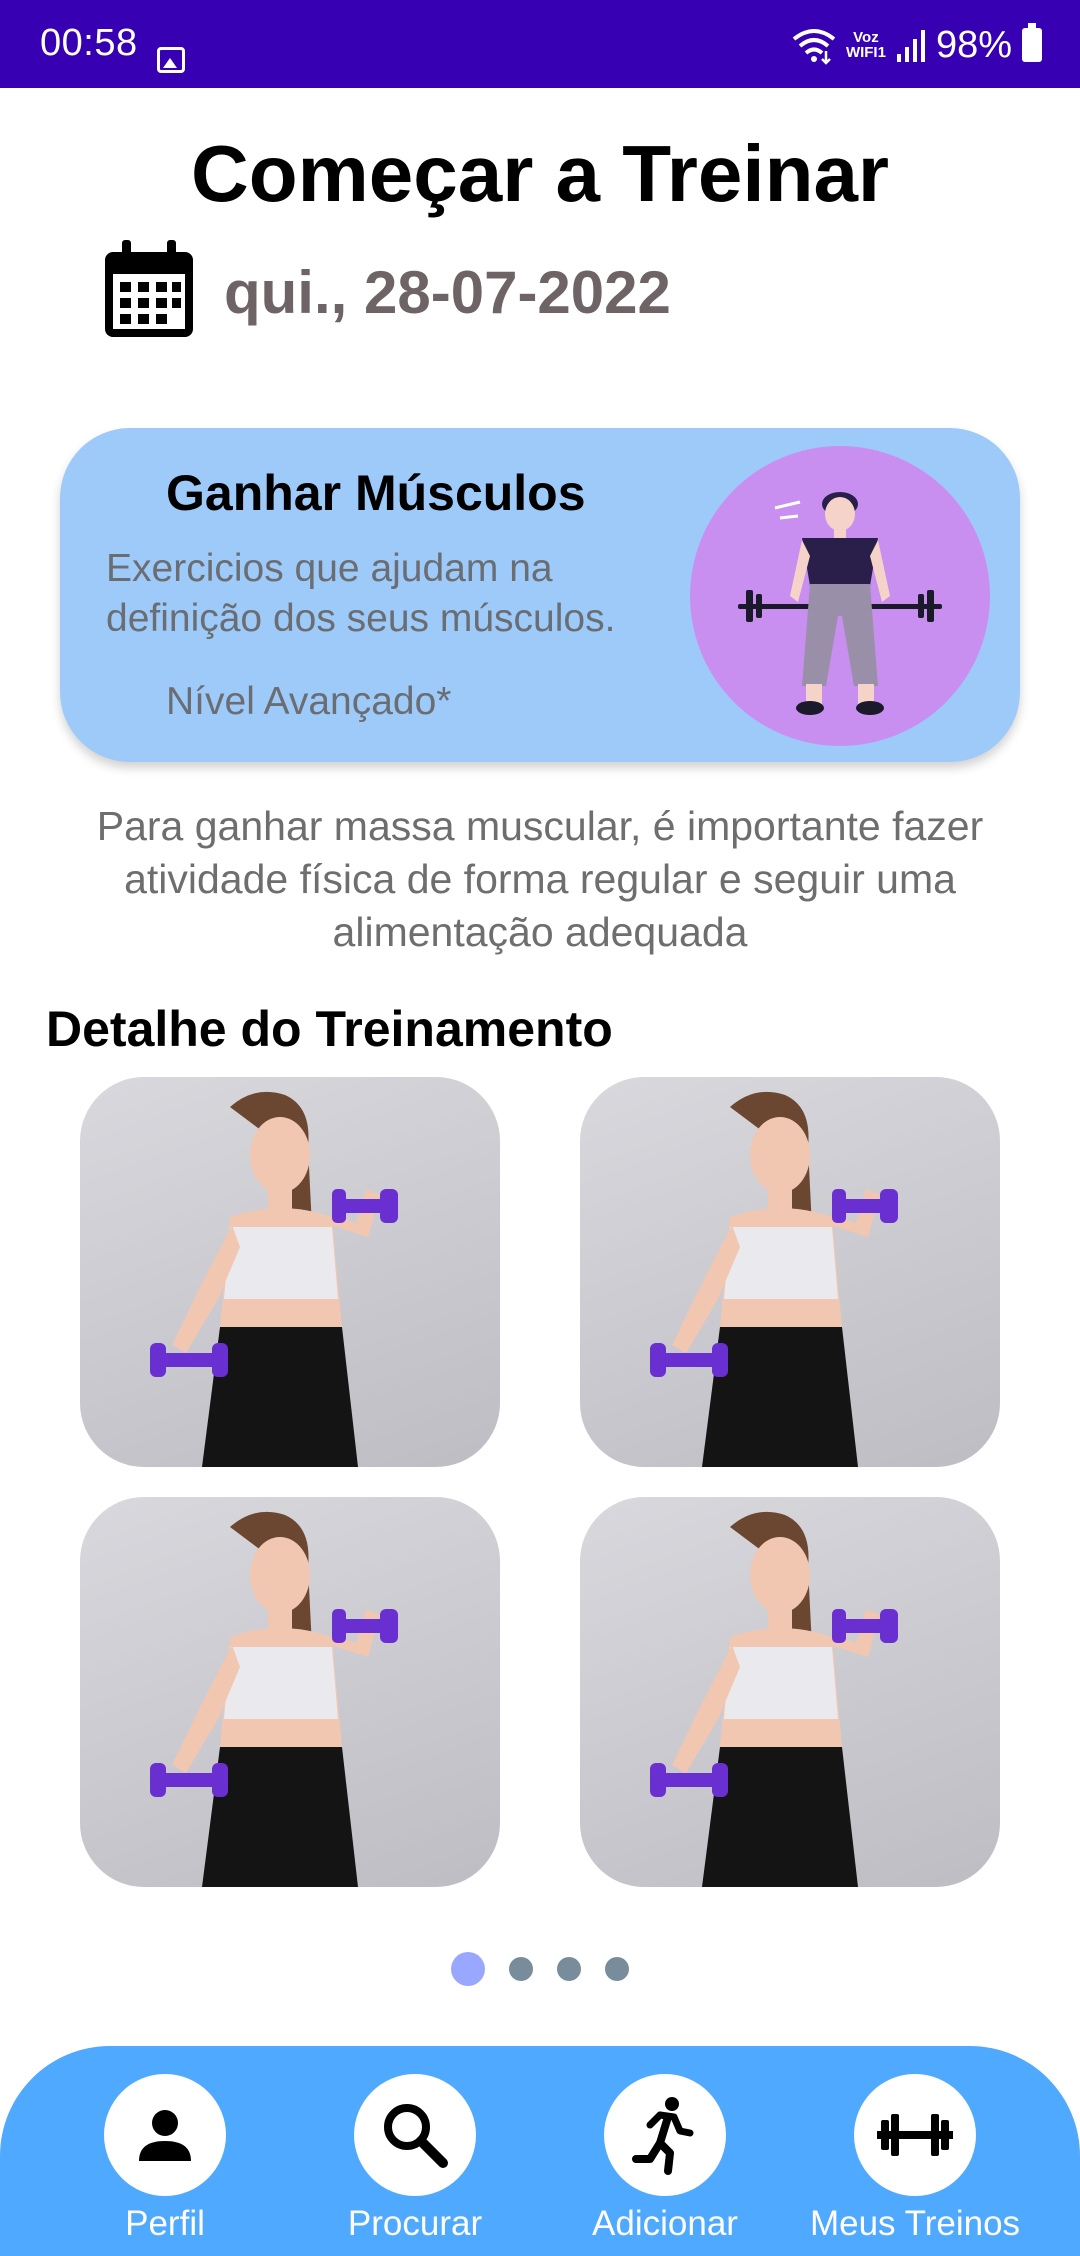 This screenshot has width=1080, height=2256. What do you see at coordinates (1032, 42) in the screenshot?
I see `battery-icon` at bounding box center [1032, 42].